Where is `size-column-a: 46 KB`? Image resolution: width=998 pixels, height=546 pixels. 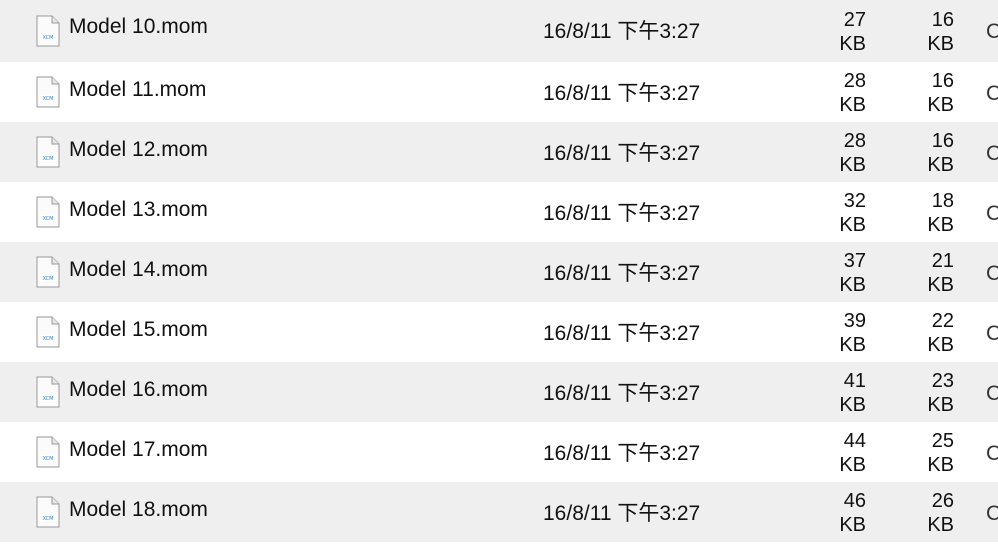 size-column-a: 46 KB is located at coordinates (836, 513).